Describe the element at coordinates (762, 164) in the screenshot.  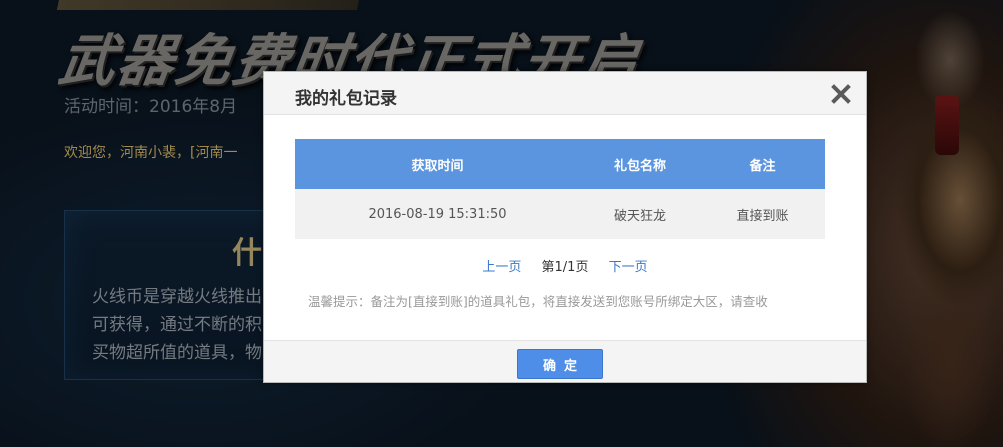
I see `column-header-note: 备注` at that location.